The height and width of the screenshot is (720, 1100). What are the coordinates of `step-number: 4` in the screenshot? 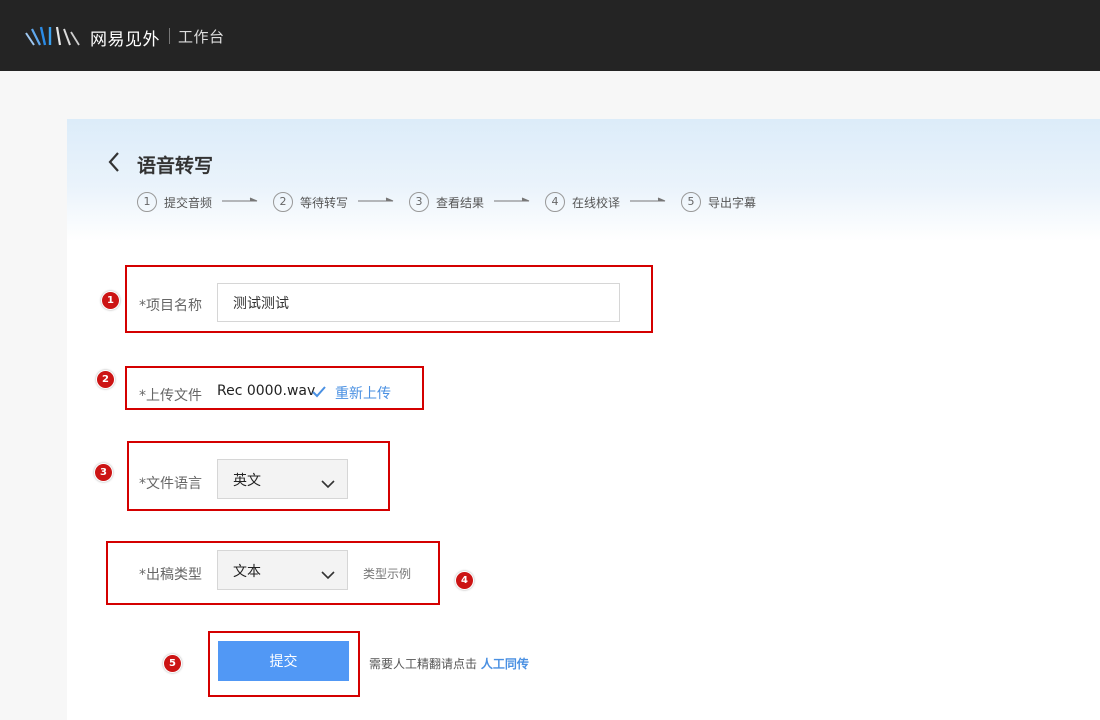 It's located at (555, 202).